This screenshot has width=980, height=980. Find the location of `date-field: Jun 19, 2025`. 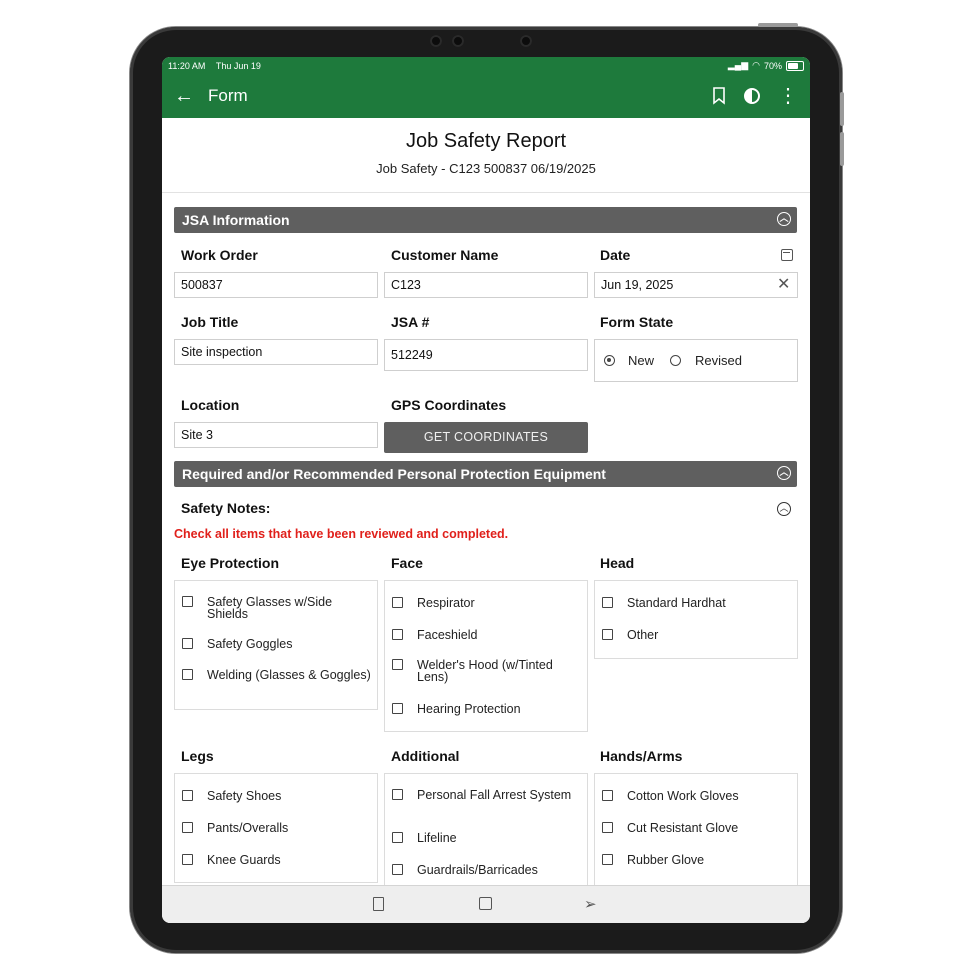

date-field: Jun 19, 2025 is located at coordinates (696, 285).